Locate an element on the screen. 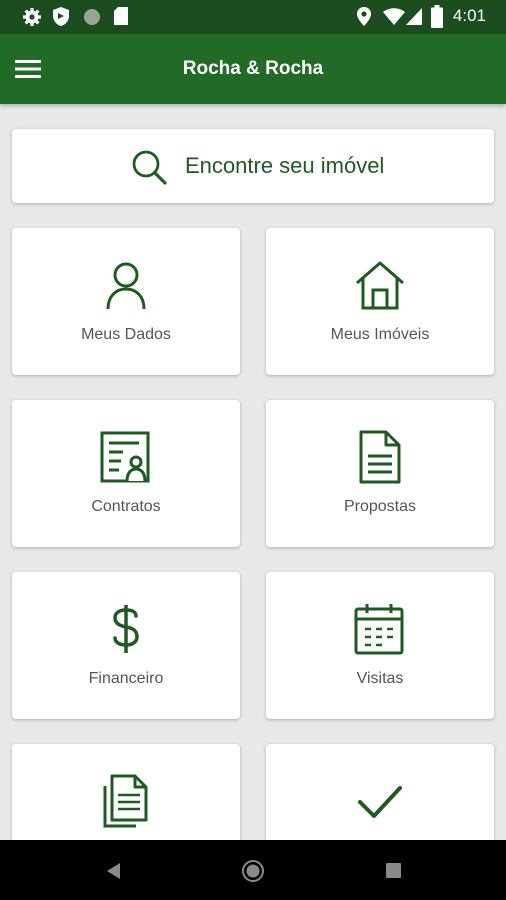 This screenshot has height=900, width=506. gear-icon is located at coordinates (32, 17).